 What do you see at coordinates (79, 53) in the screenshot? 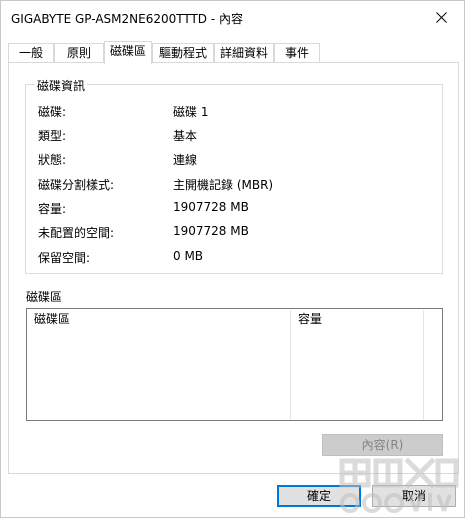
I see `tab-policies: 原則` at bounding box center [79, 53].